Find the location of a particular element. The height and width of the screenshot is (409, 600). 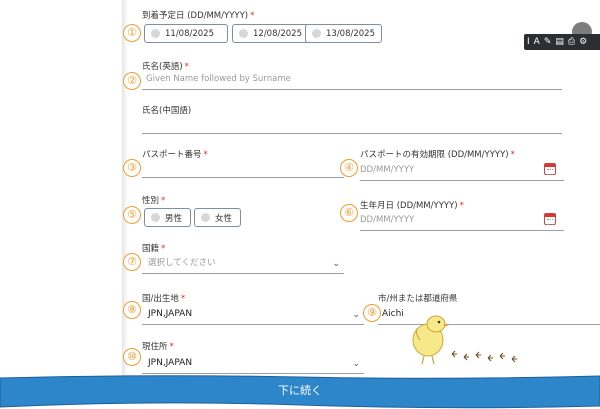

arrival-date-option-1: 11/08/2025 is located at coordinates (186, 33).